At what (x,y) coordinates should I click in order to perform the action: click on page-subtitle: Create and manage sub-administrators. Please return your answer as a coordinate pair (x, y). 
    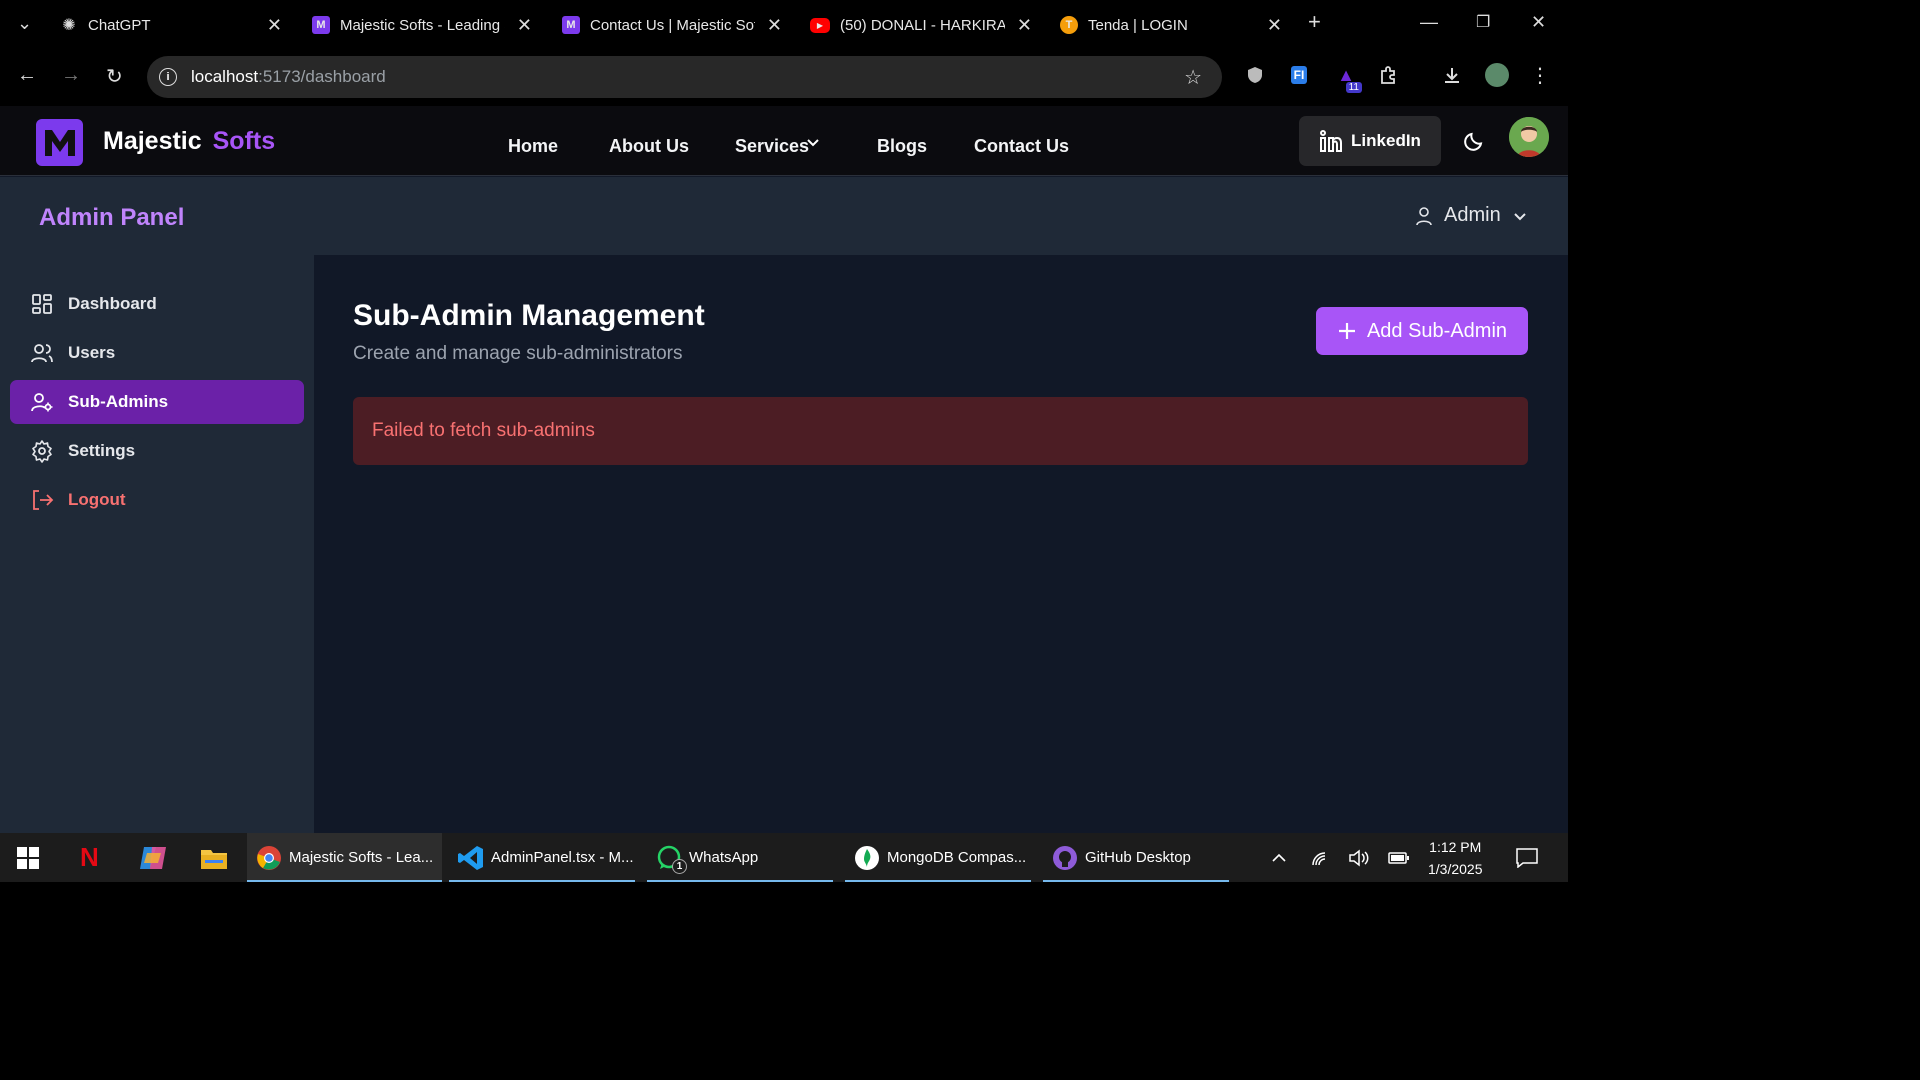
    Looking at the image, I should click on (518, 353).